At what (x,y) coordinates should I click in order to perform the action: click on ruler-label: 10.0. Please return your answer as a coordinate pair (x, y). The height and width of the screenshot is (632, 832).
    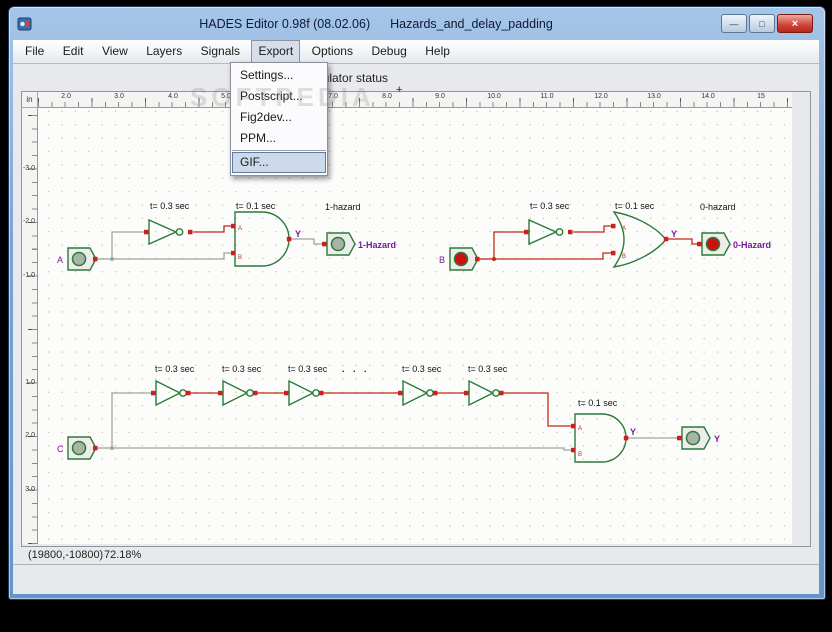
    Looking at the image, I should click on (494, 96).